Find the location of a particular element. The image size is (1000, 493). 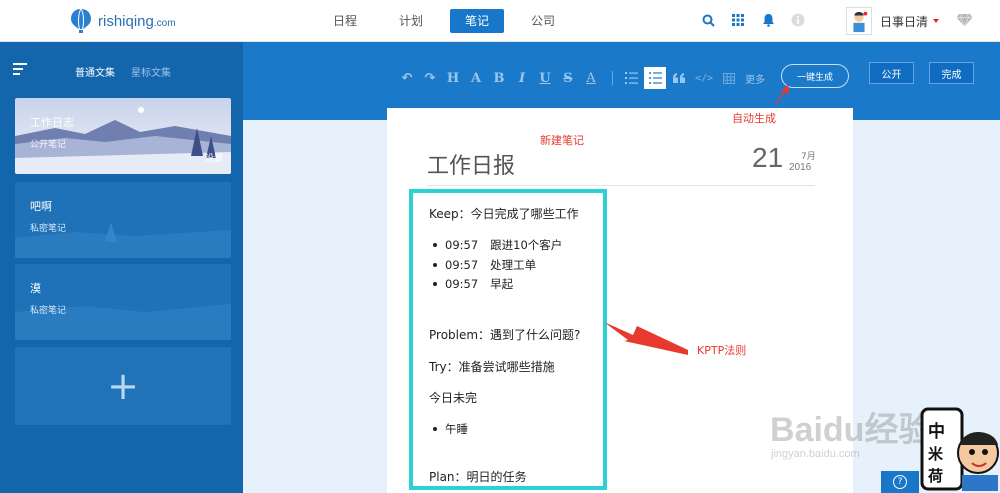

arrow-to-body is located at coordinates (646, 338).